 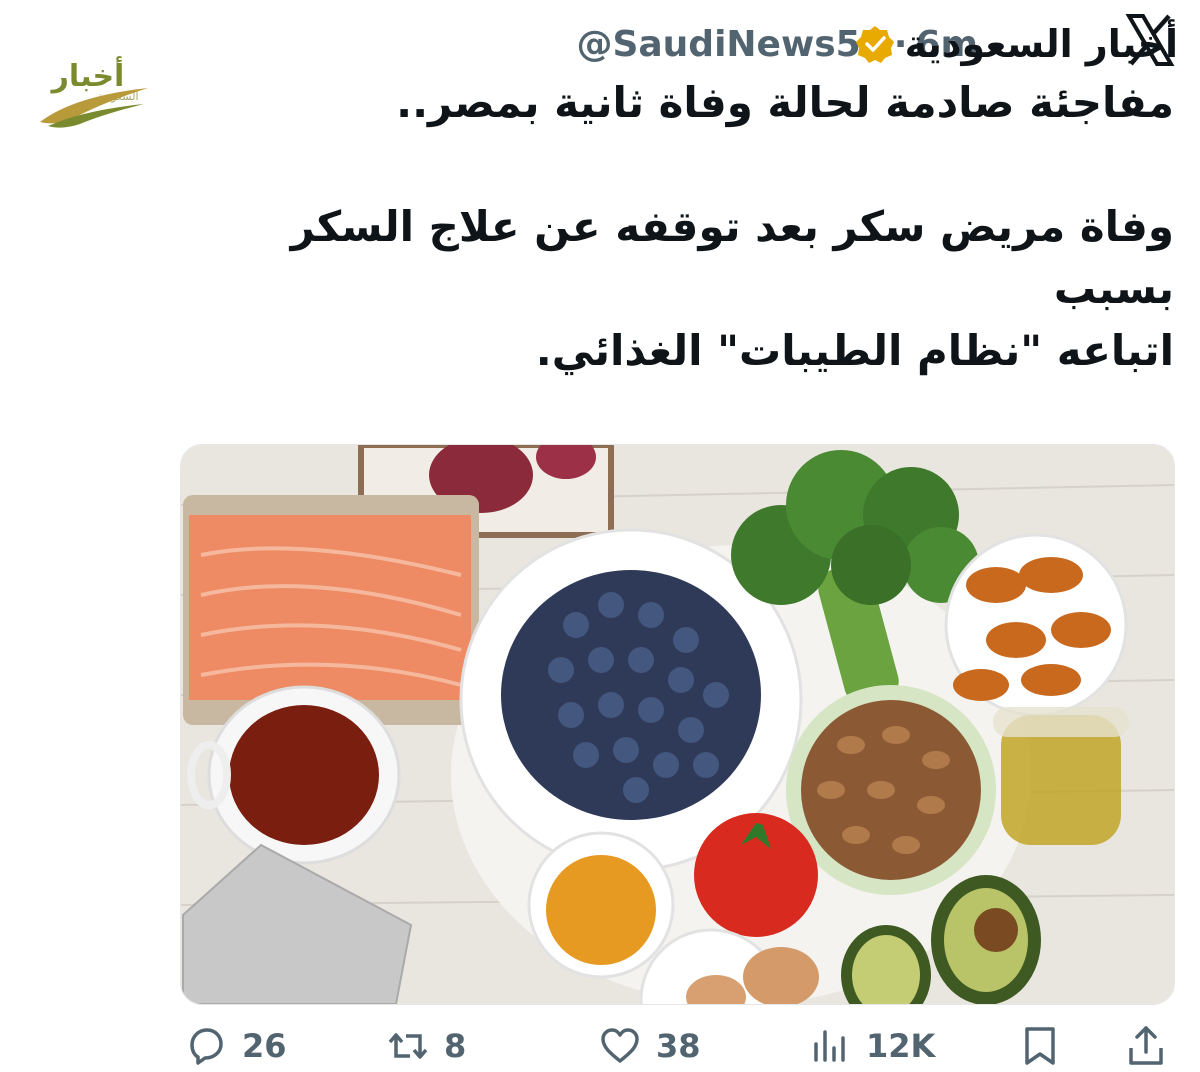 I want to click on views-button: 12K, so click(x=871, y=1046).